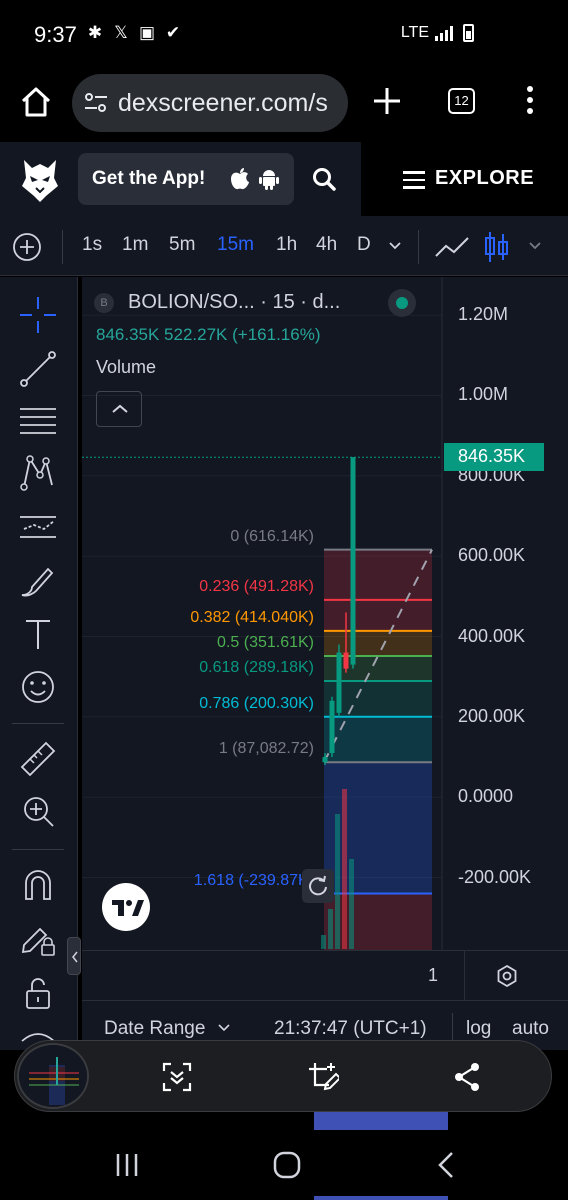 The height and width of the screenshot is (1200, 568). I want to click on timeframe-1h: 1h, so click(286, 245).